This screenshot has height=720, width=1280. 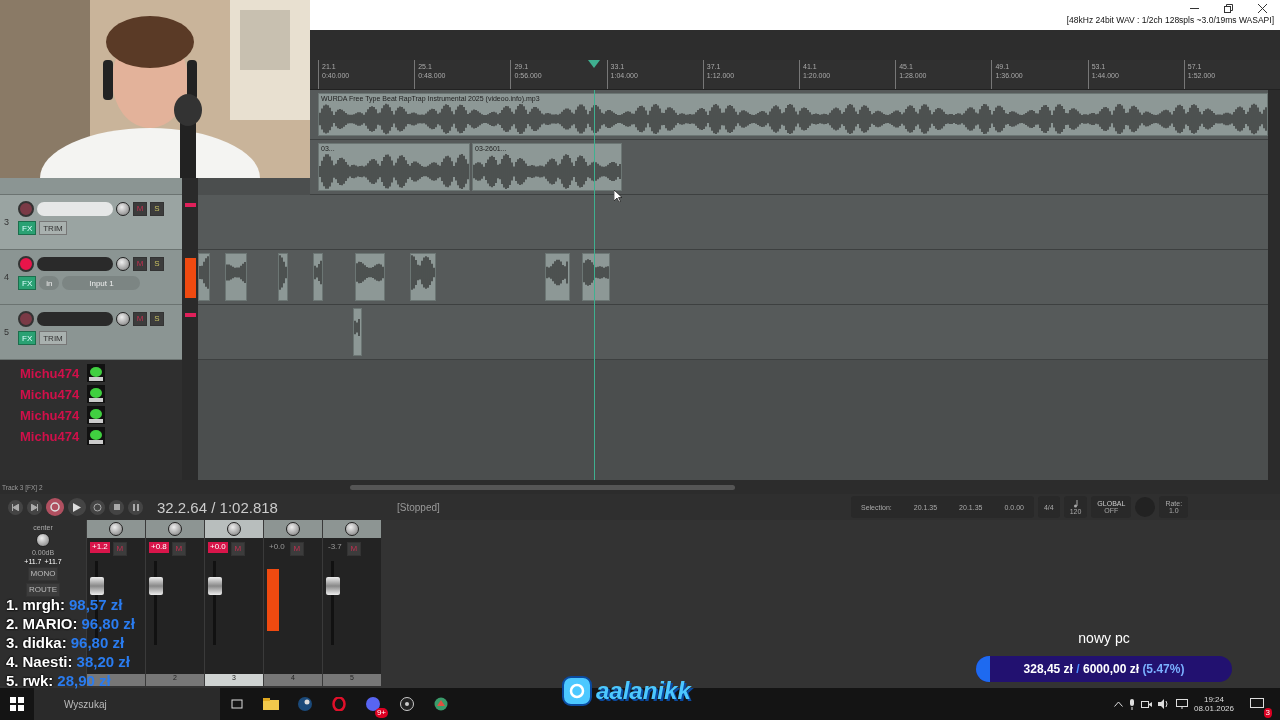 What do you see at coordinates (441, 704) in the screenshot?
I see `reaper-icon` at bounding box center [441, 704].